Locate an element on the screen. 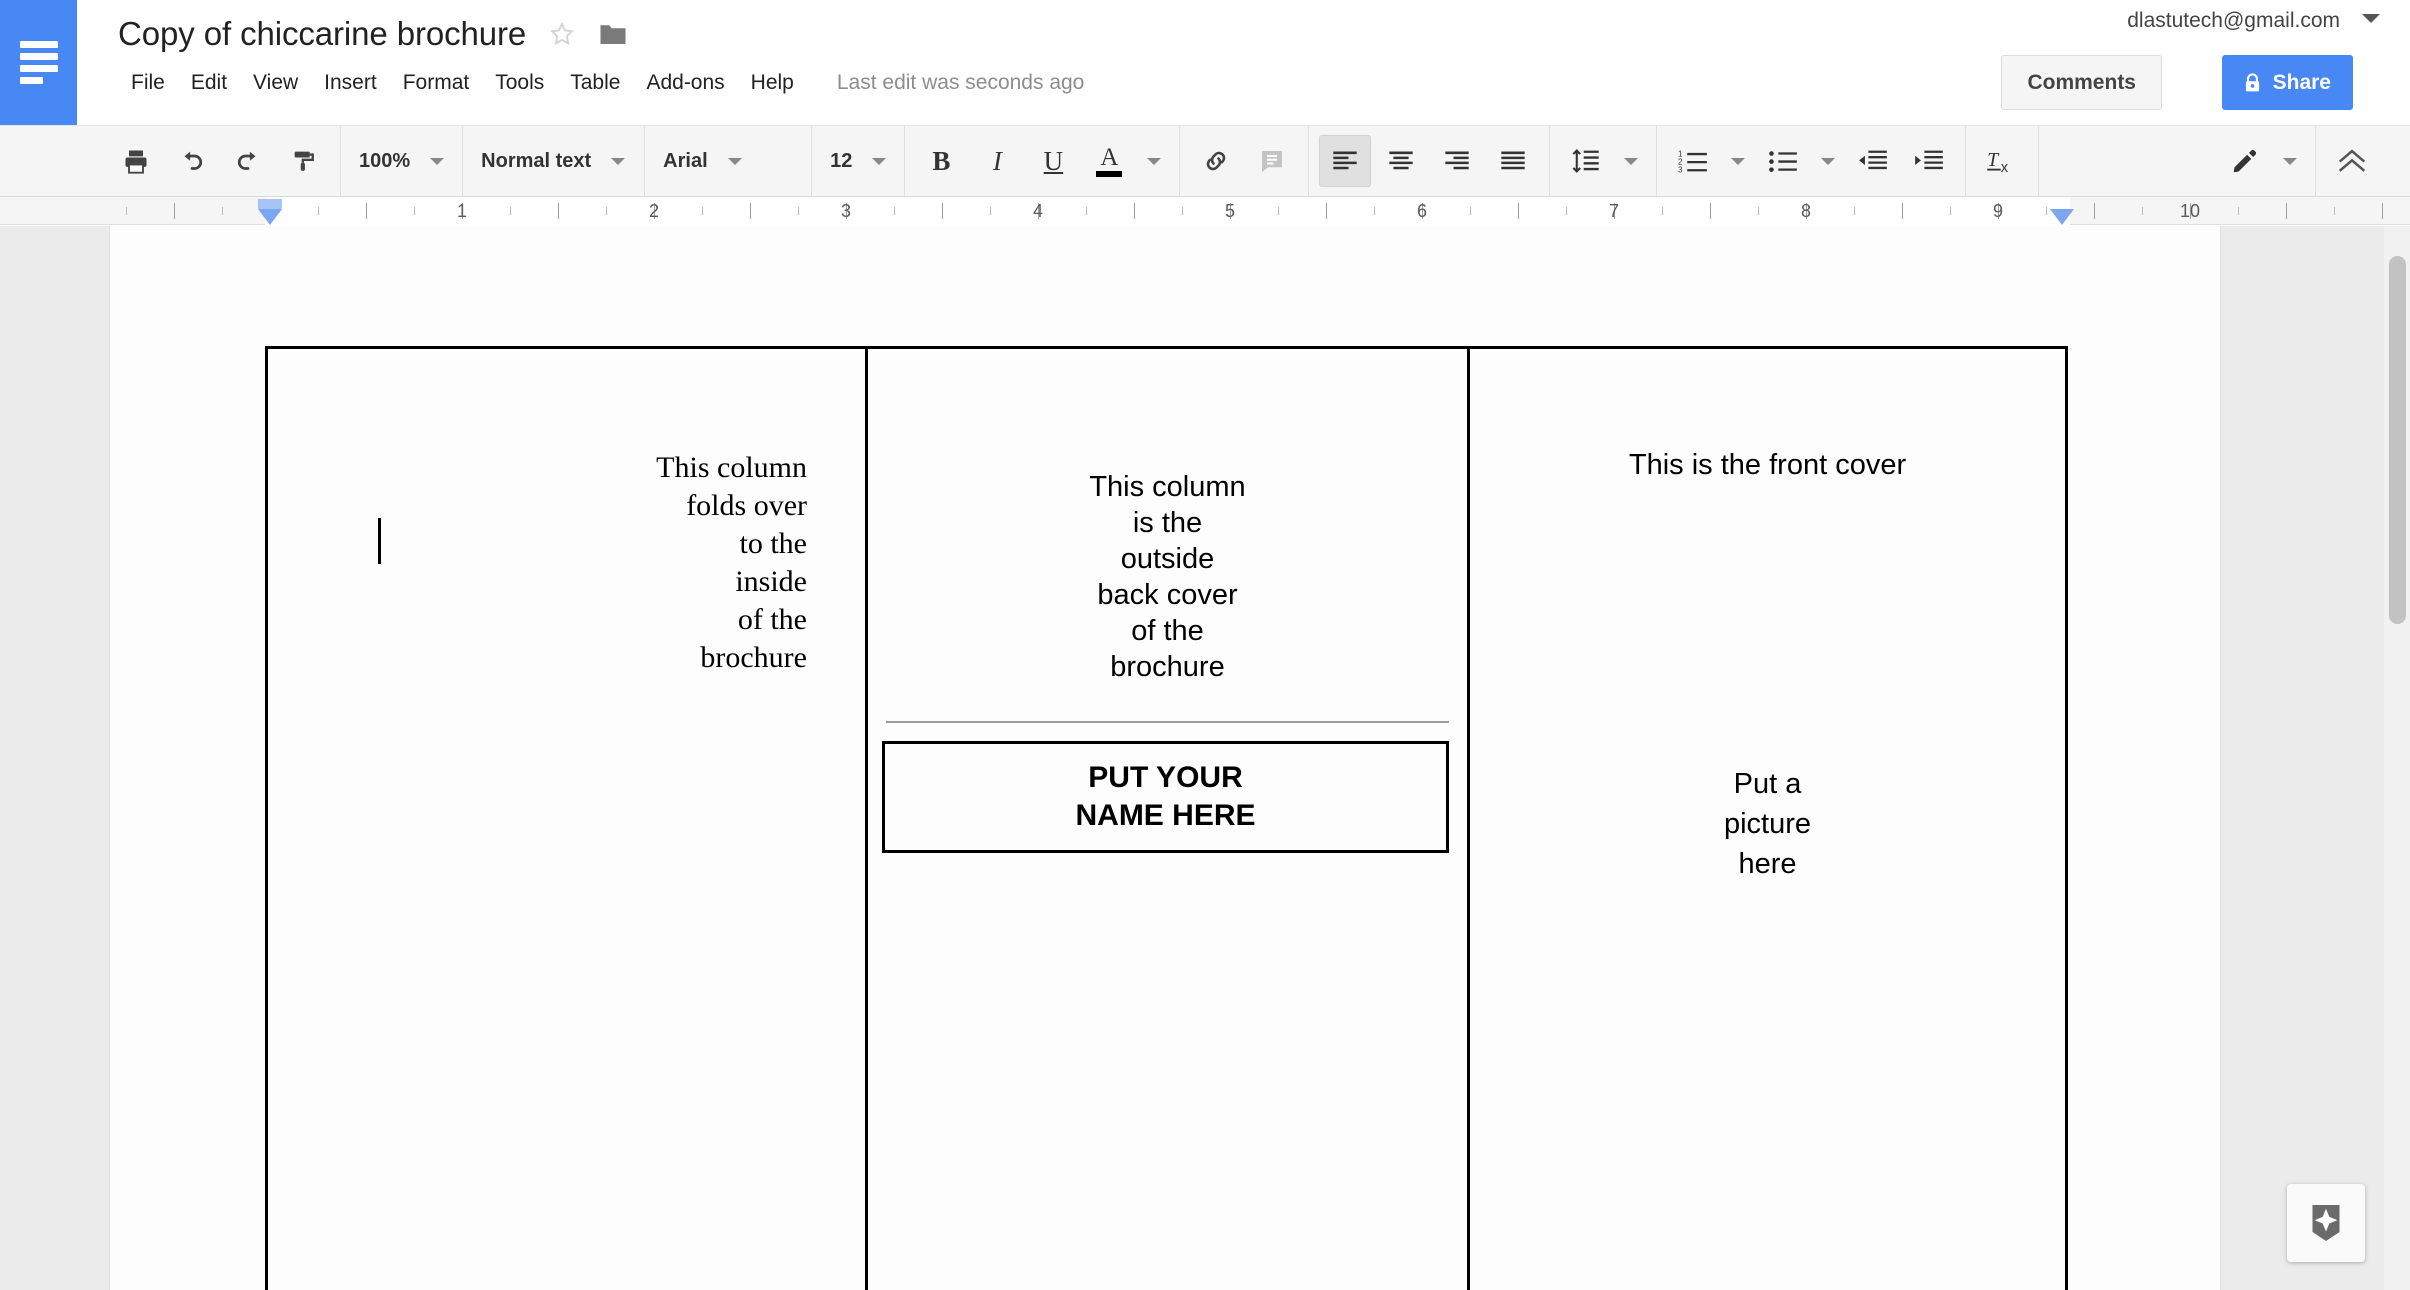 The width and height of the screenshot is (2410, 1290). redo-button is located at coordinates (248, 161).